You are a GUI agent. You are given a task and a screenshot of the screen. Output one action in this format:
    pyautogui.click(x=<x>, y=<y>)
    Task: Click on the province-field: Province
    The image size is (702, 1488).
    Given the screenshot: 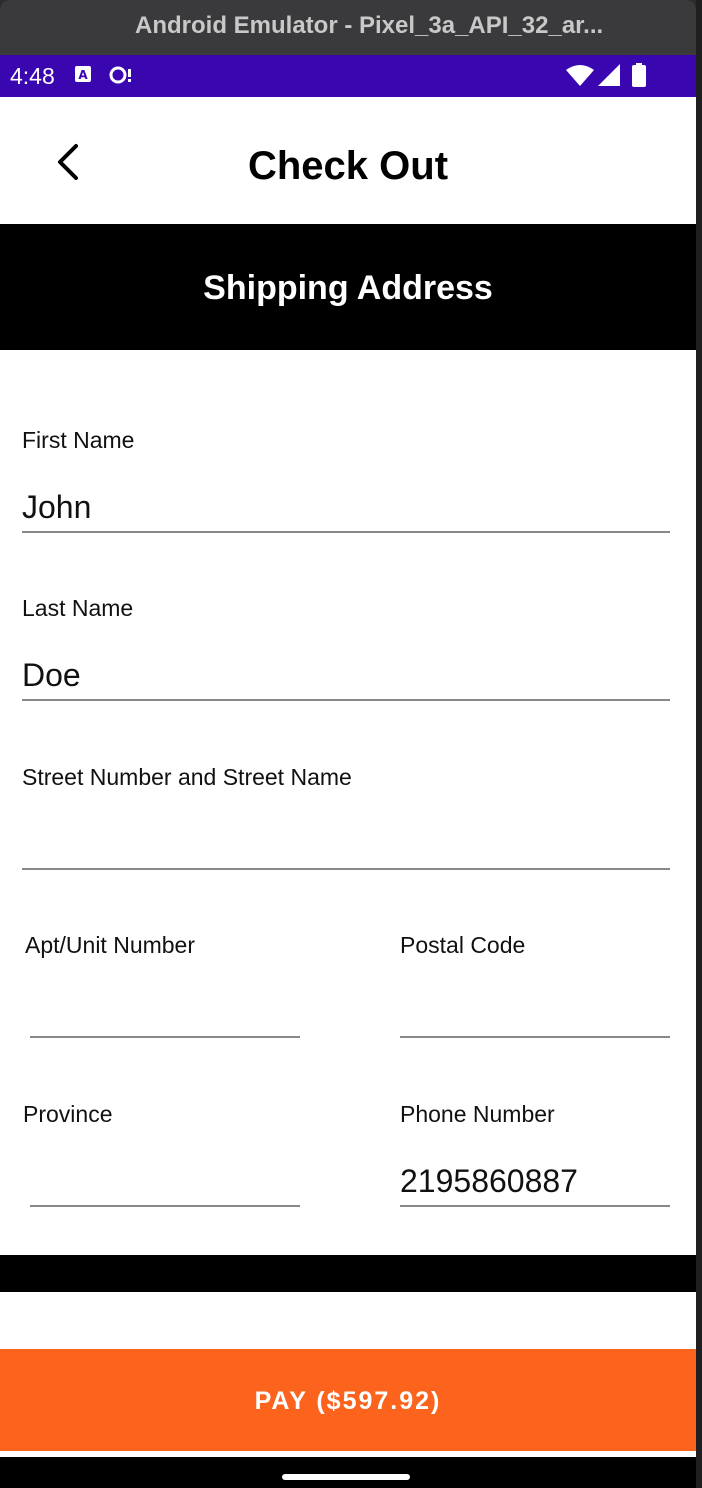 What is the action you would take?
    pyautogui.click(x=161, y=1154)
    